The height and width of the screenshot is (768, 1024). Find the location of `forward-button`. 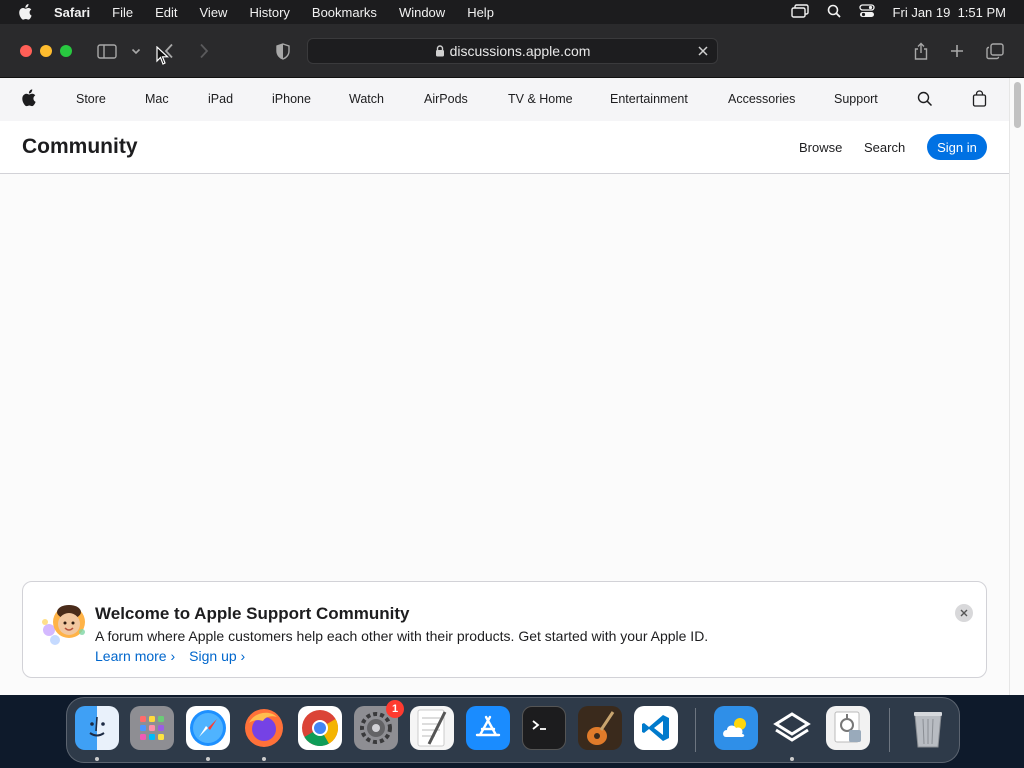

forward-button is located at coordinates (204, 51).